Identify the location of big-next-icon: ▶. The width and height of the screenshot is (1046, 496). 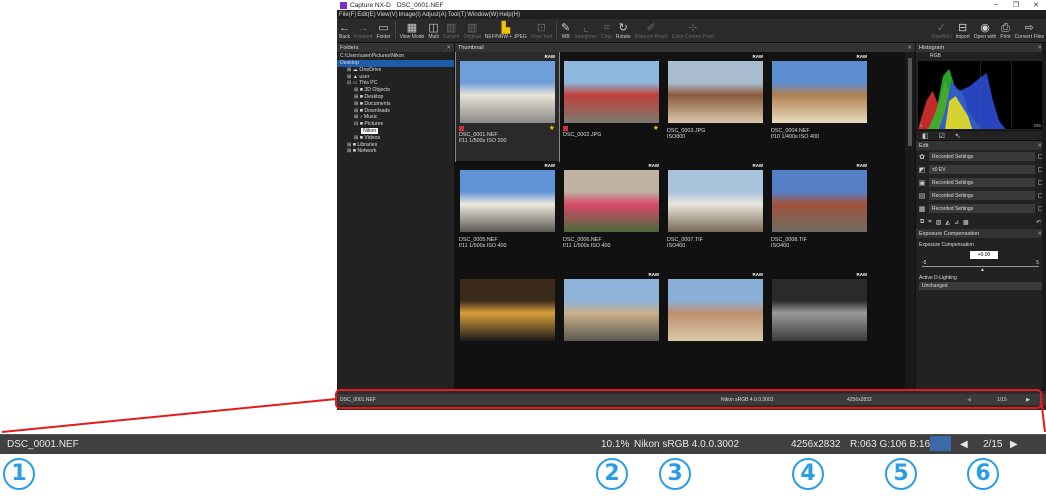
(1014, 444).